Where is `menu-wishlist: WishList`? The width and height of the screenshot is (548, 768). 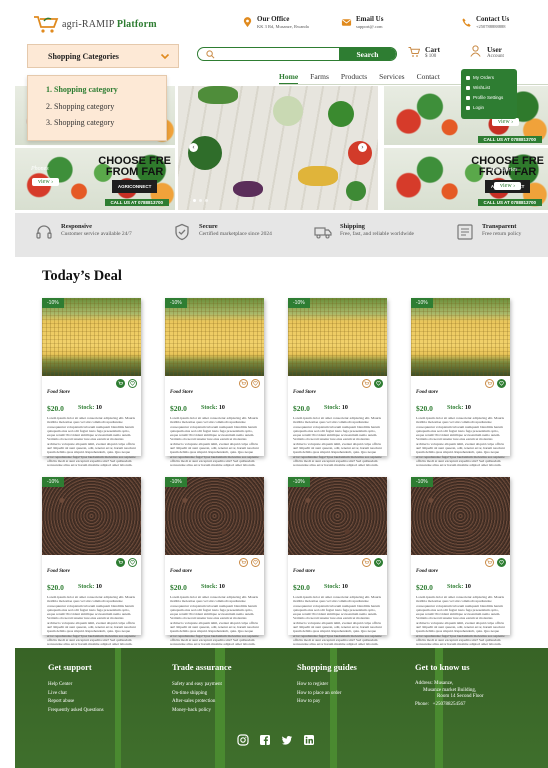 menu-wishlist: WishList is located at coordinates (491, 88).